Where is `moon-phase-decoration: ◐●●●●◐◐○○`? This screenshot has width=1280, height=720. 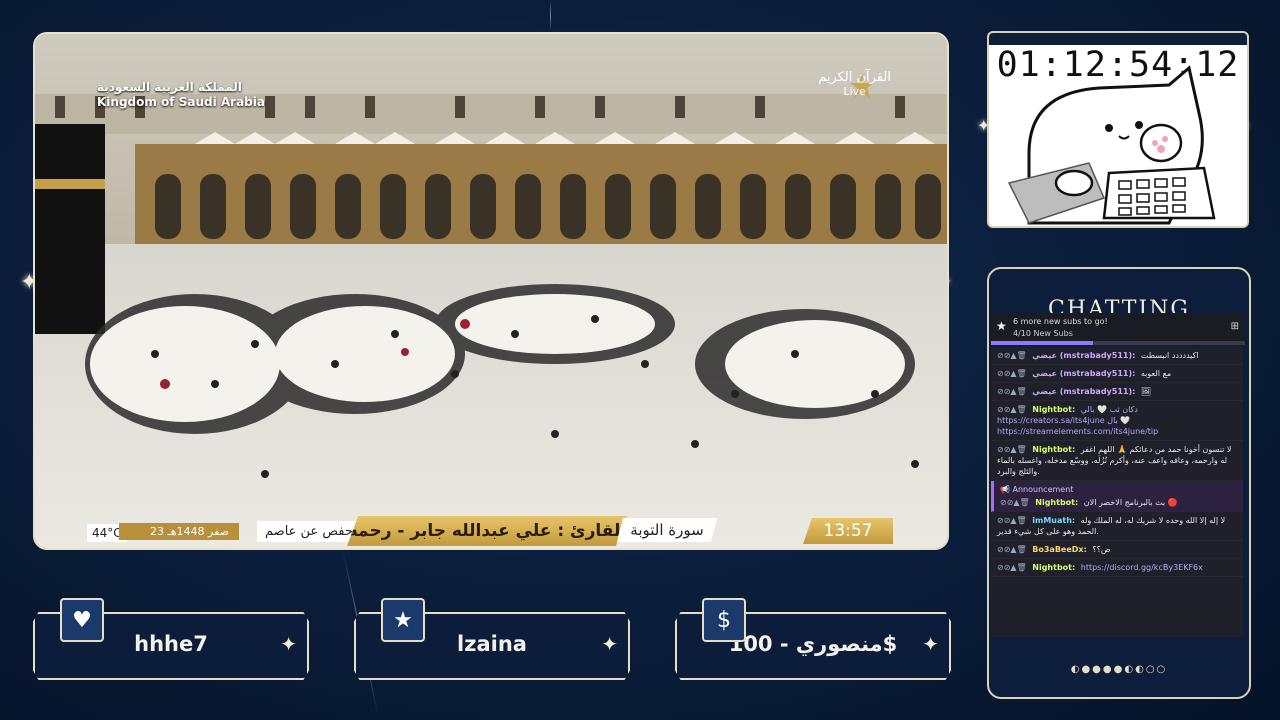
moon-phase-decoration: ◐●●●●◐◐○○ is located at coordinates (1119, 669).